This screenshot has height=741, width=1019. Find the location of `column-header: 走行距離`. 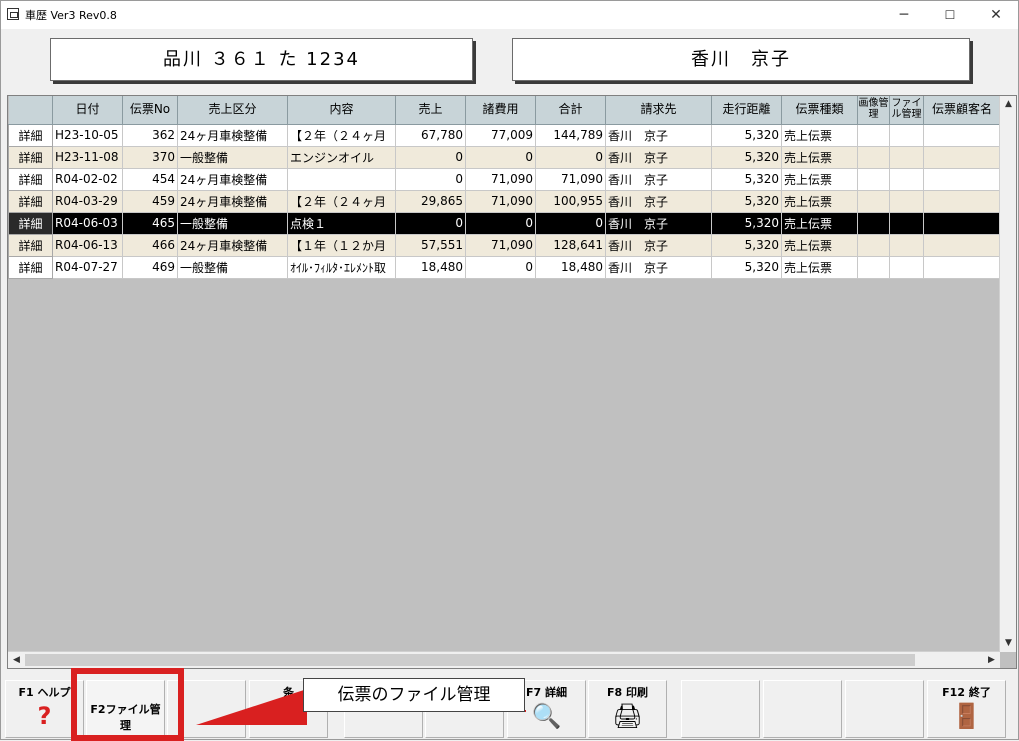

column-header: 走行距離 is located at coordinates (746, 110).